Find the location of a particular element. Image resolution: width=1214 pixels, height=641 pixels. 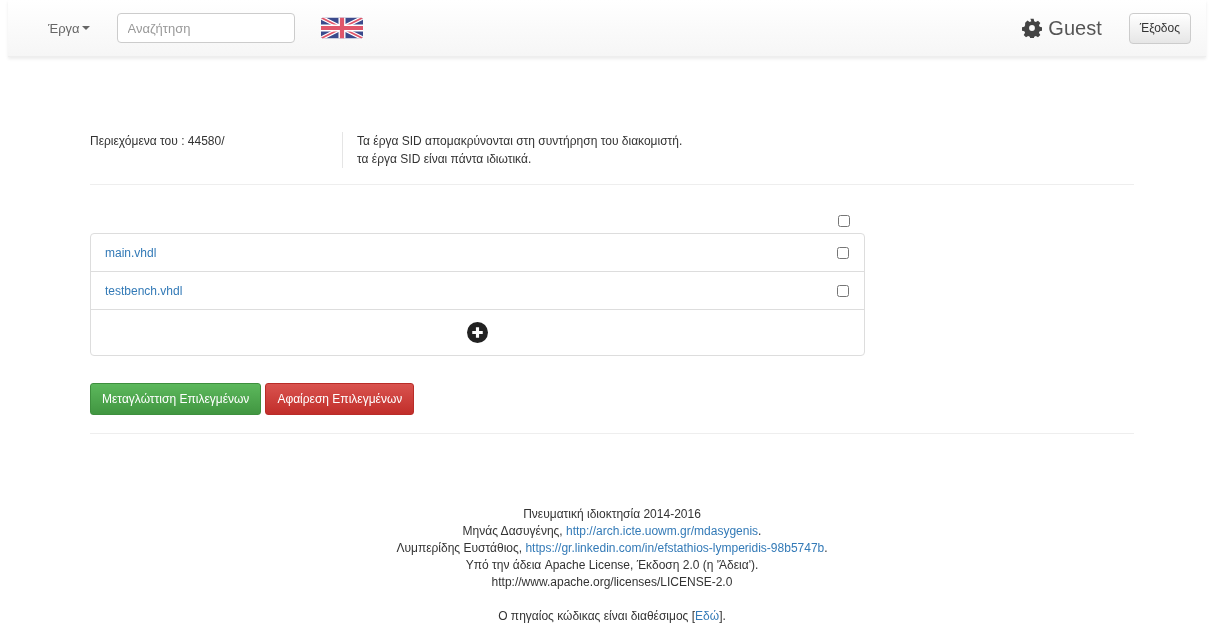

note-text: Τα έργα SID απομακρύνονται στη συντήρηση του διακομιστή. is located at coordinates (520, 141).